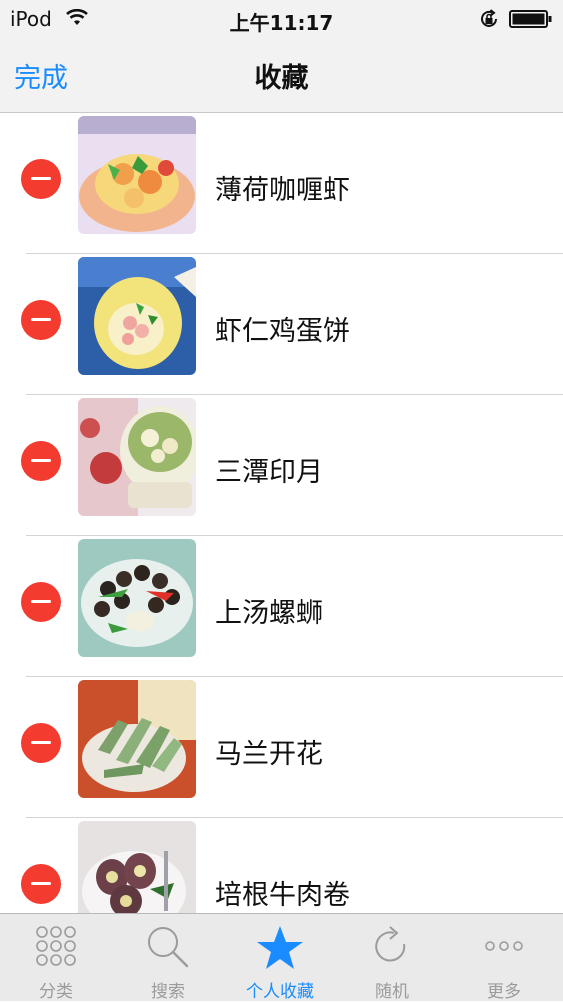 The height and width of the screenshot is (1002, 563). I want to click on dish-name: 上汤螺蛳, so click(269, 613).